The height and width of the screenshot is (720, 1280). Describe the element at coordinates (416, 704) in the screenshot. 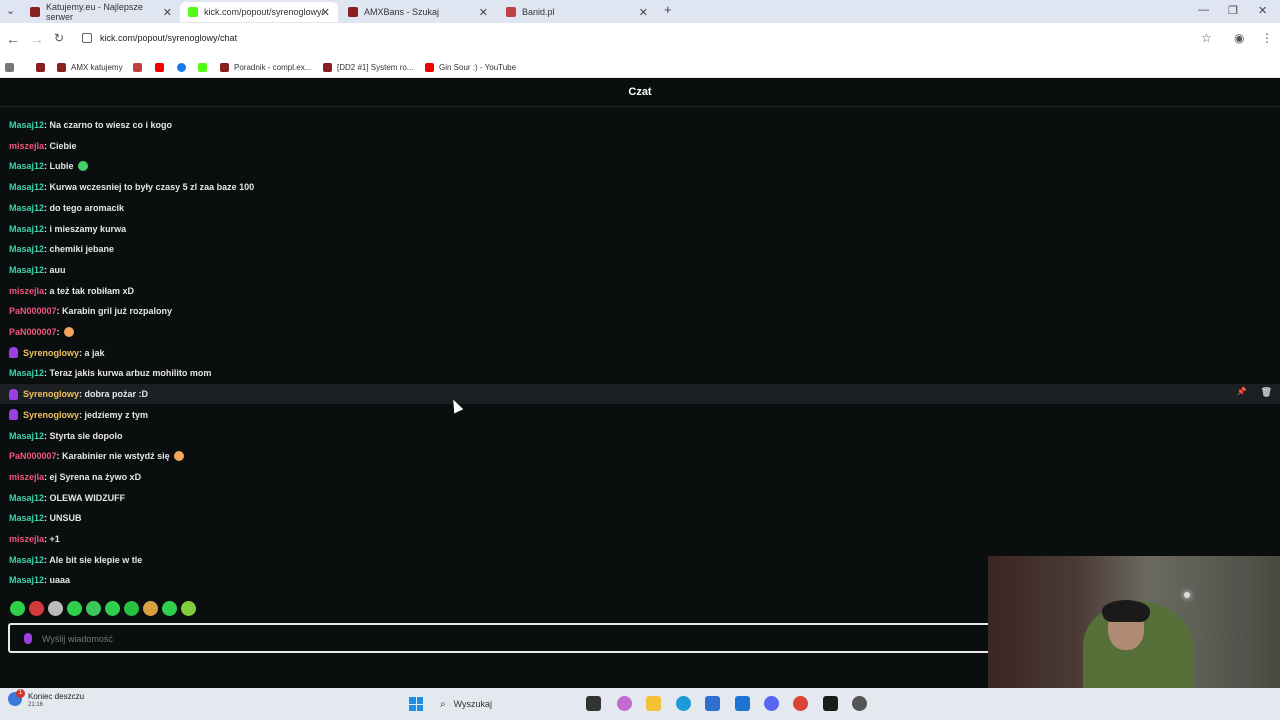

I see `start-menu-icon` at that location.